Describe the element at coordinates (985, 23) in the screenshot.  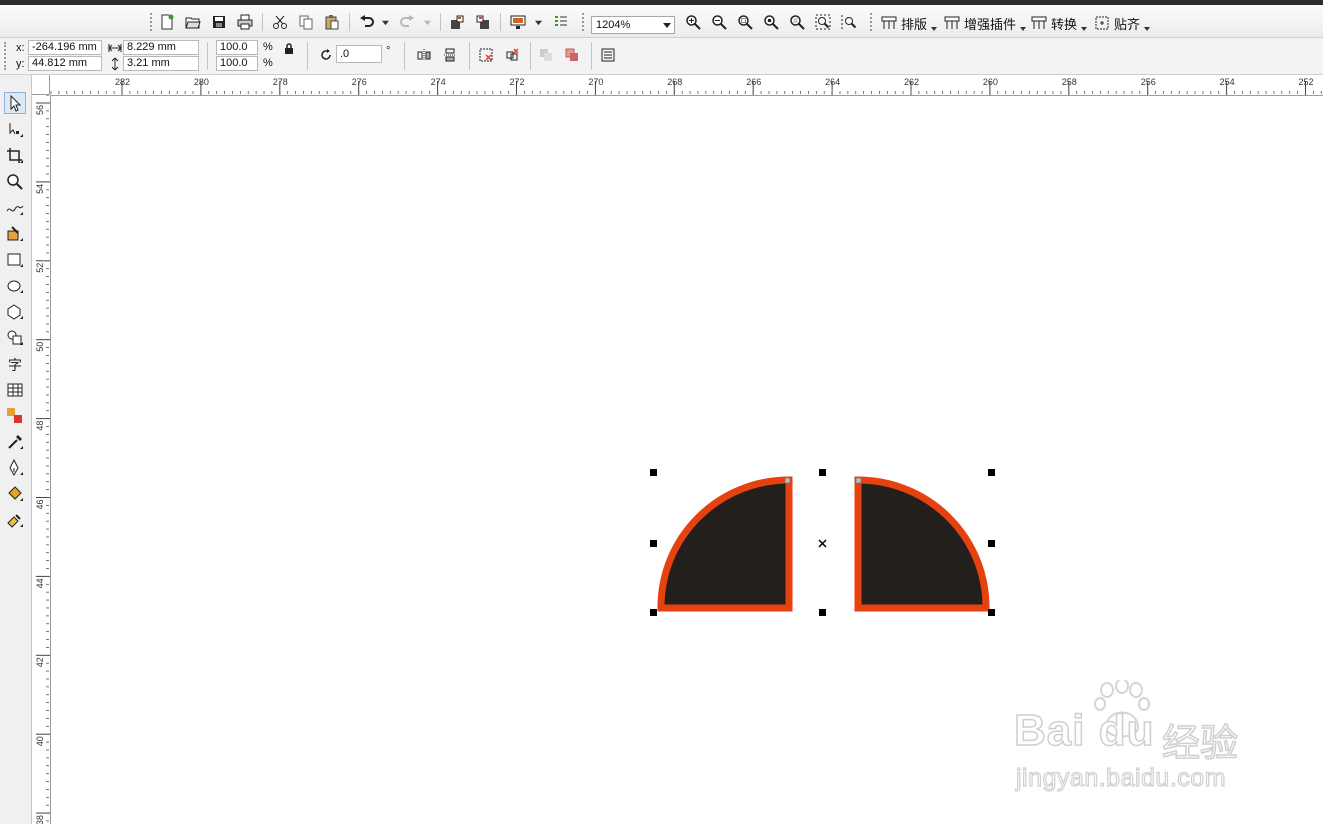
I see `menu-enhance-plugins: 增强插件` at that location.